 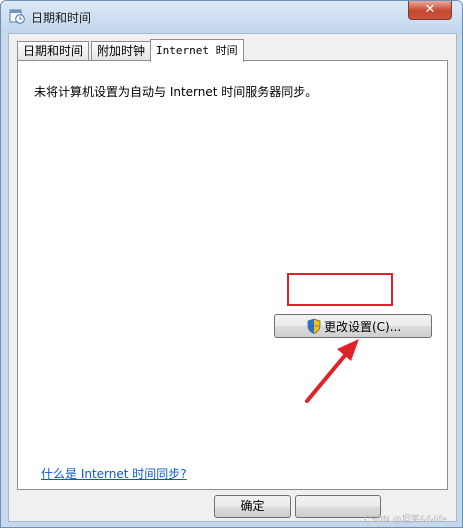 I want to click on pointer-arrow-icon, so click(x=332, y=371).